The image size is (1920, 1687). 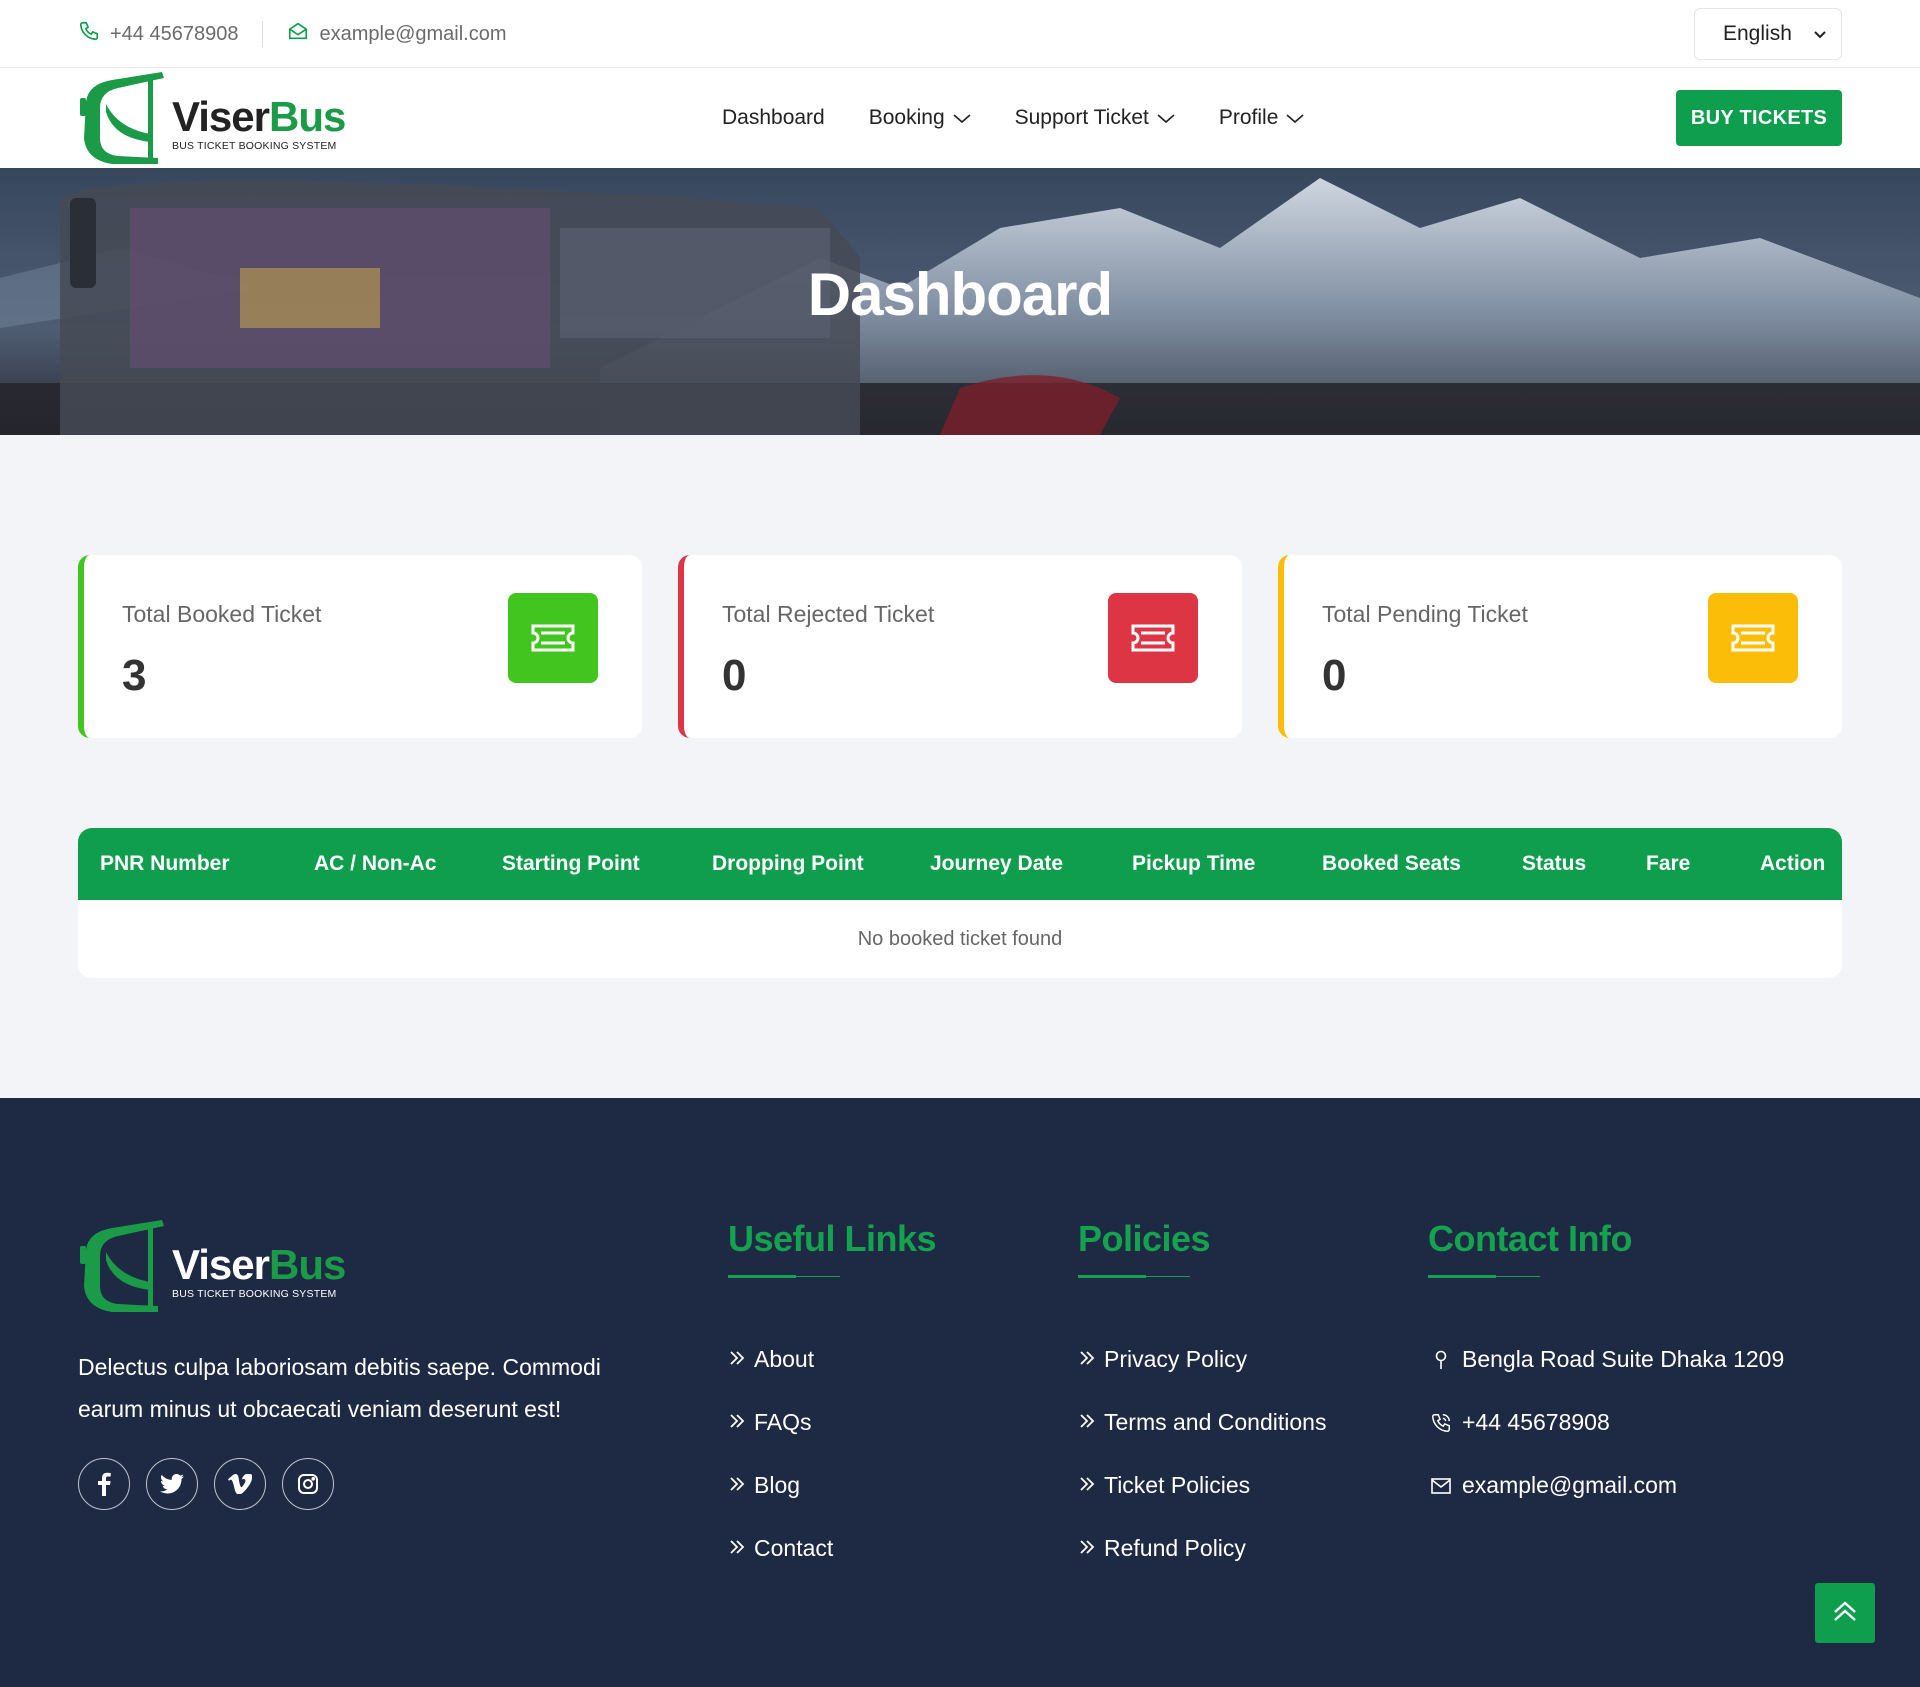 What do you see at coordinates (172, 1484) in the screenshot?
I see `twitter-icon` at bounding box center [172, 1484].